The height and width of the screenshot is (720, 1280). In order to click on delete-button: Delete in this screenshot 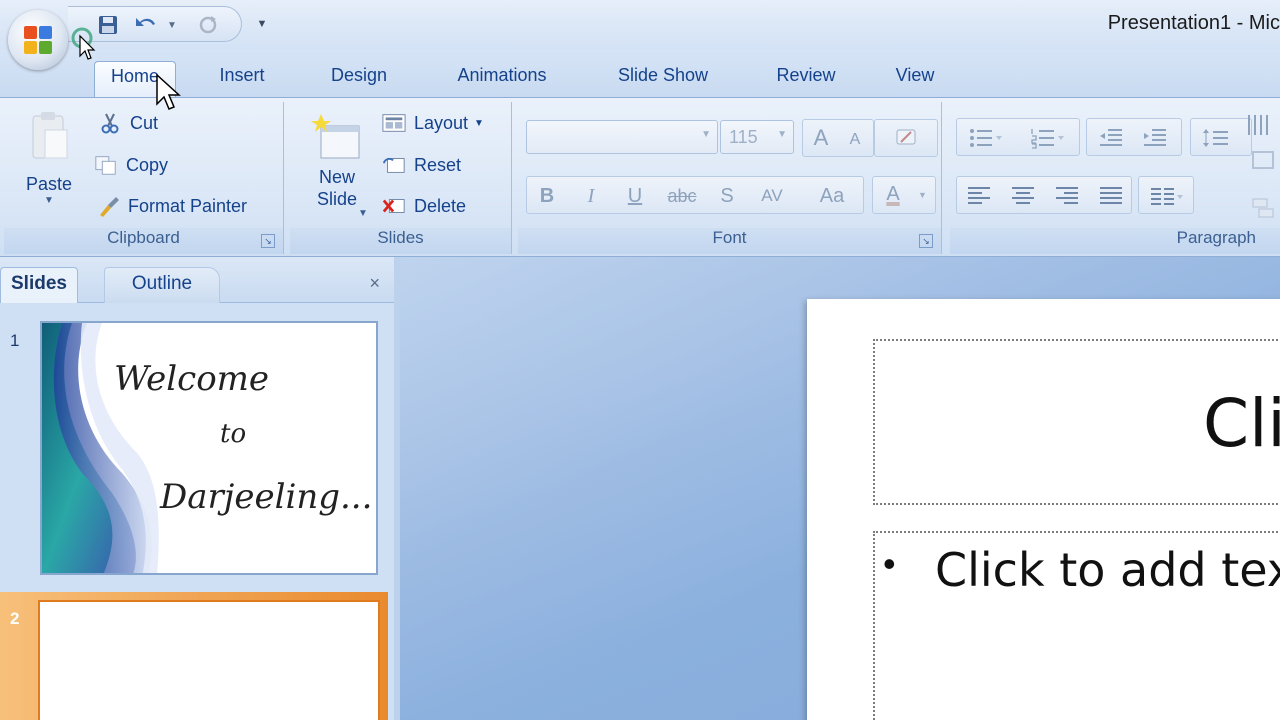, I will do `click(424, 206)`.